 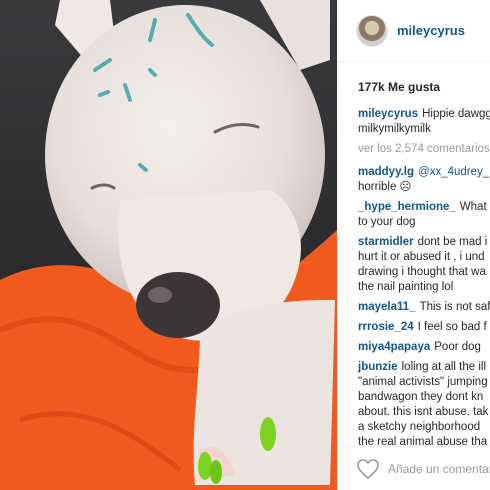 What do you see at coordinates (406, 287) in the screenshot?
I see `comment-line: the nail painting lol` at bounding box center [406, 287].